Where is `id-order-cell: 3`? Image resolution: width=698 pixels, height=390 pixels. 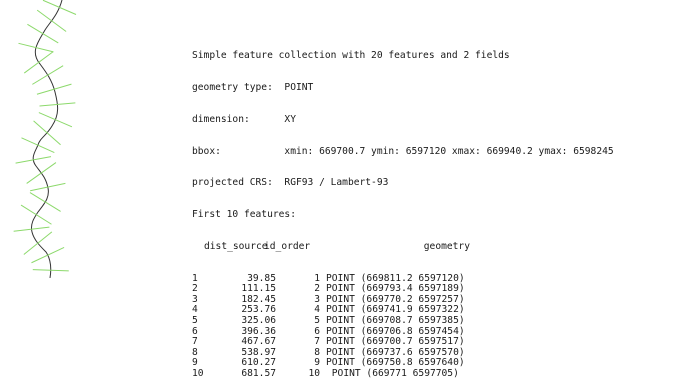 id-order-cell: 3 is located at coordinates (317, 299).